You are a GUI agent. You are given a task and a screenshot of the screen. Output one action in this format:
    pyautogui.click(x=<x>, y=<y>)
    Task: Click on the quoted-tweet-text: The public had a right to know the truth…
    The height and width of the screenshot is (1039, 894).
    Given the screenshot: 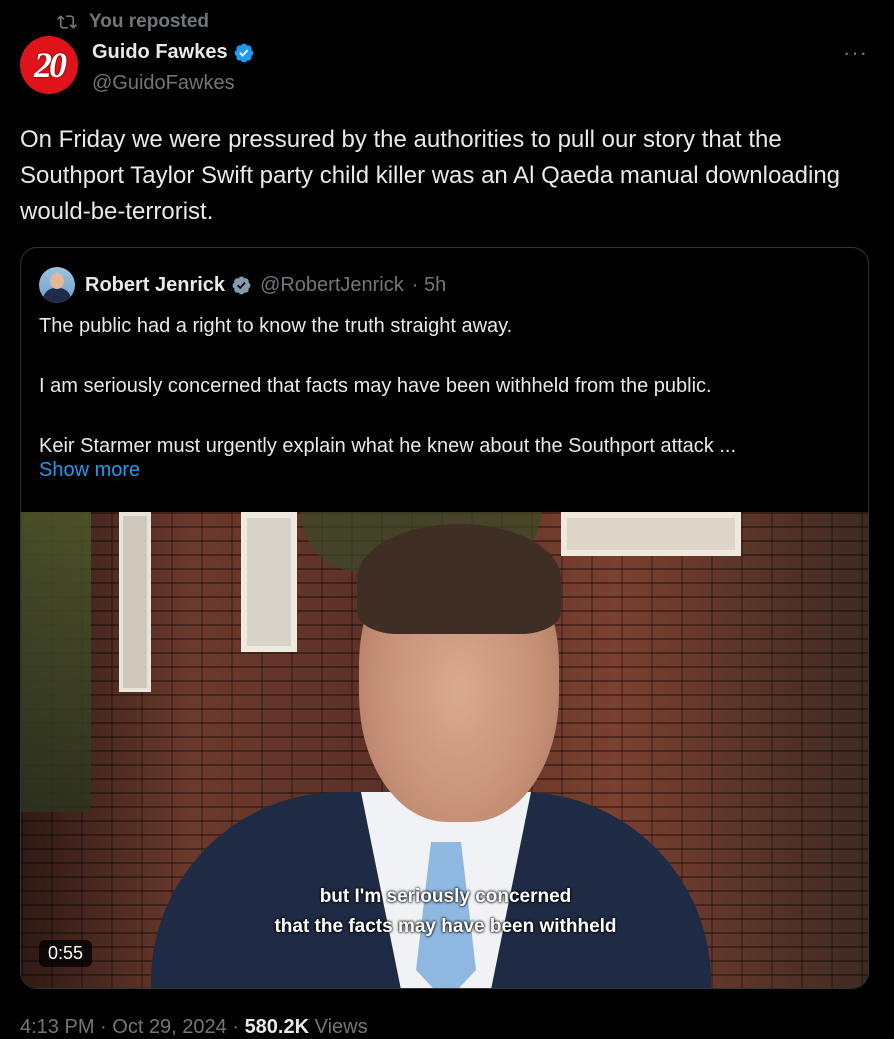 What is the action you would take?
    pyautogui.click(x=446, y=386)
    